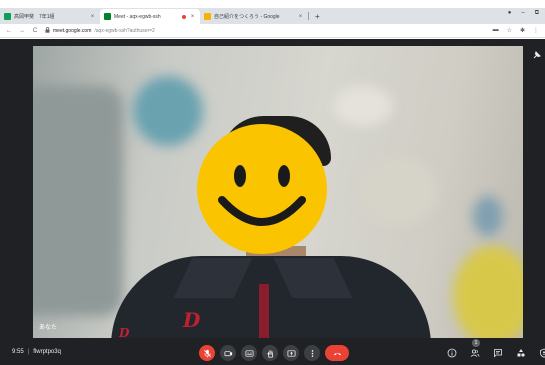  I want to click on meeting-toolbar: 9:55 | flwrptpo3q 1, so click(272, 351).